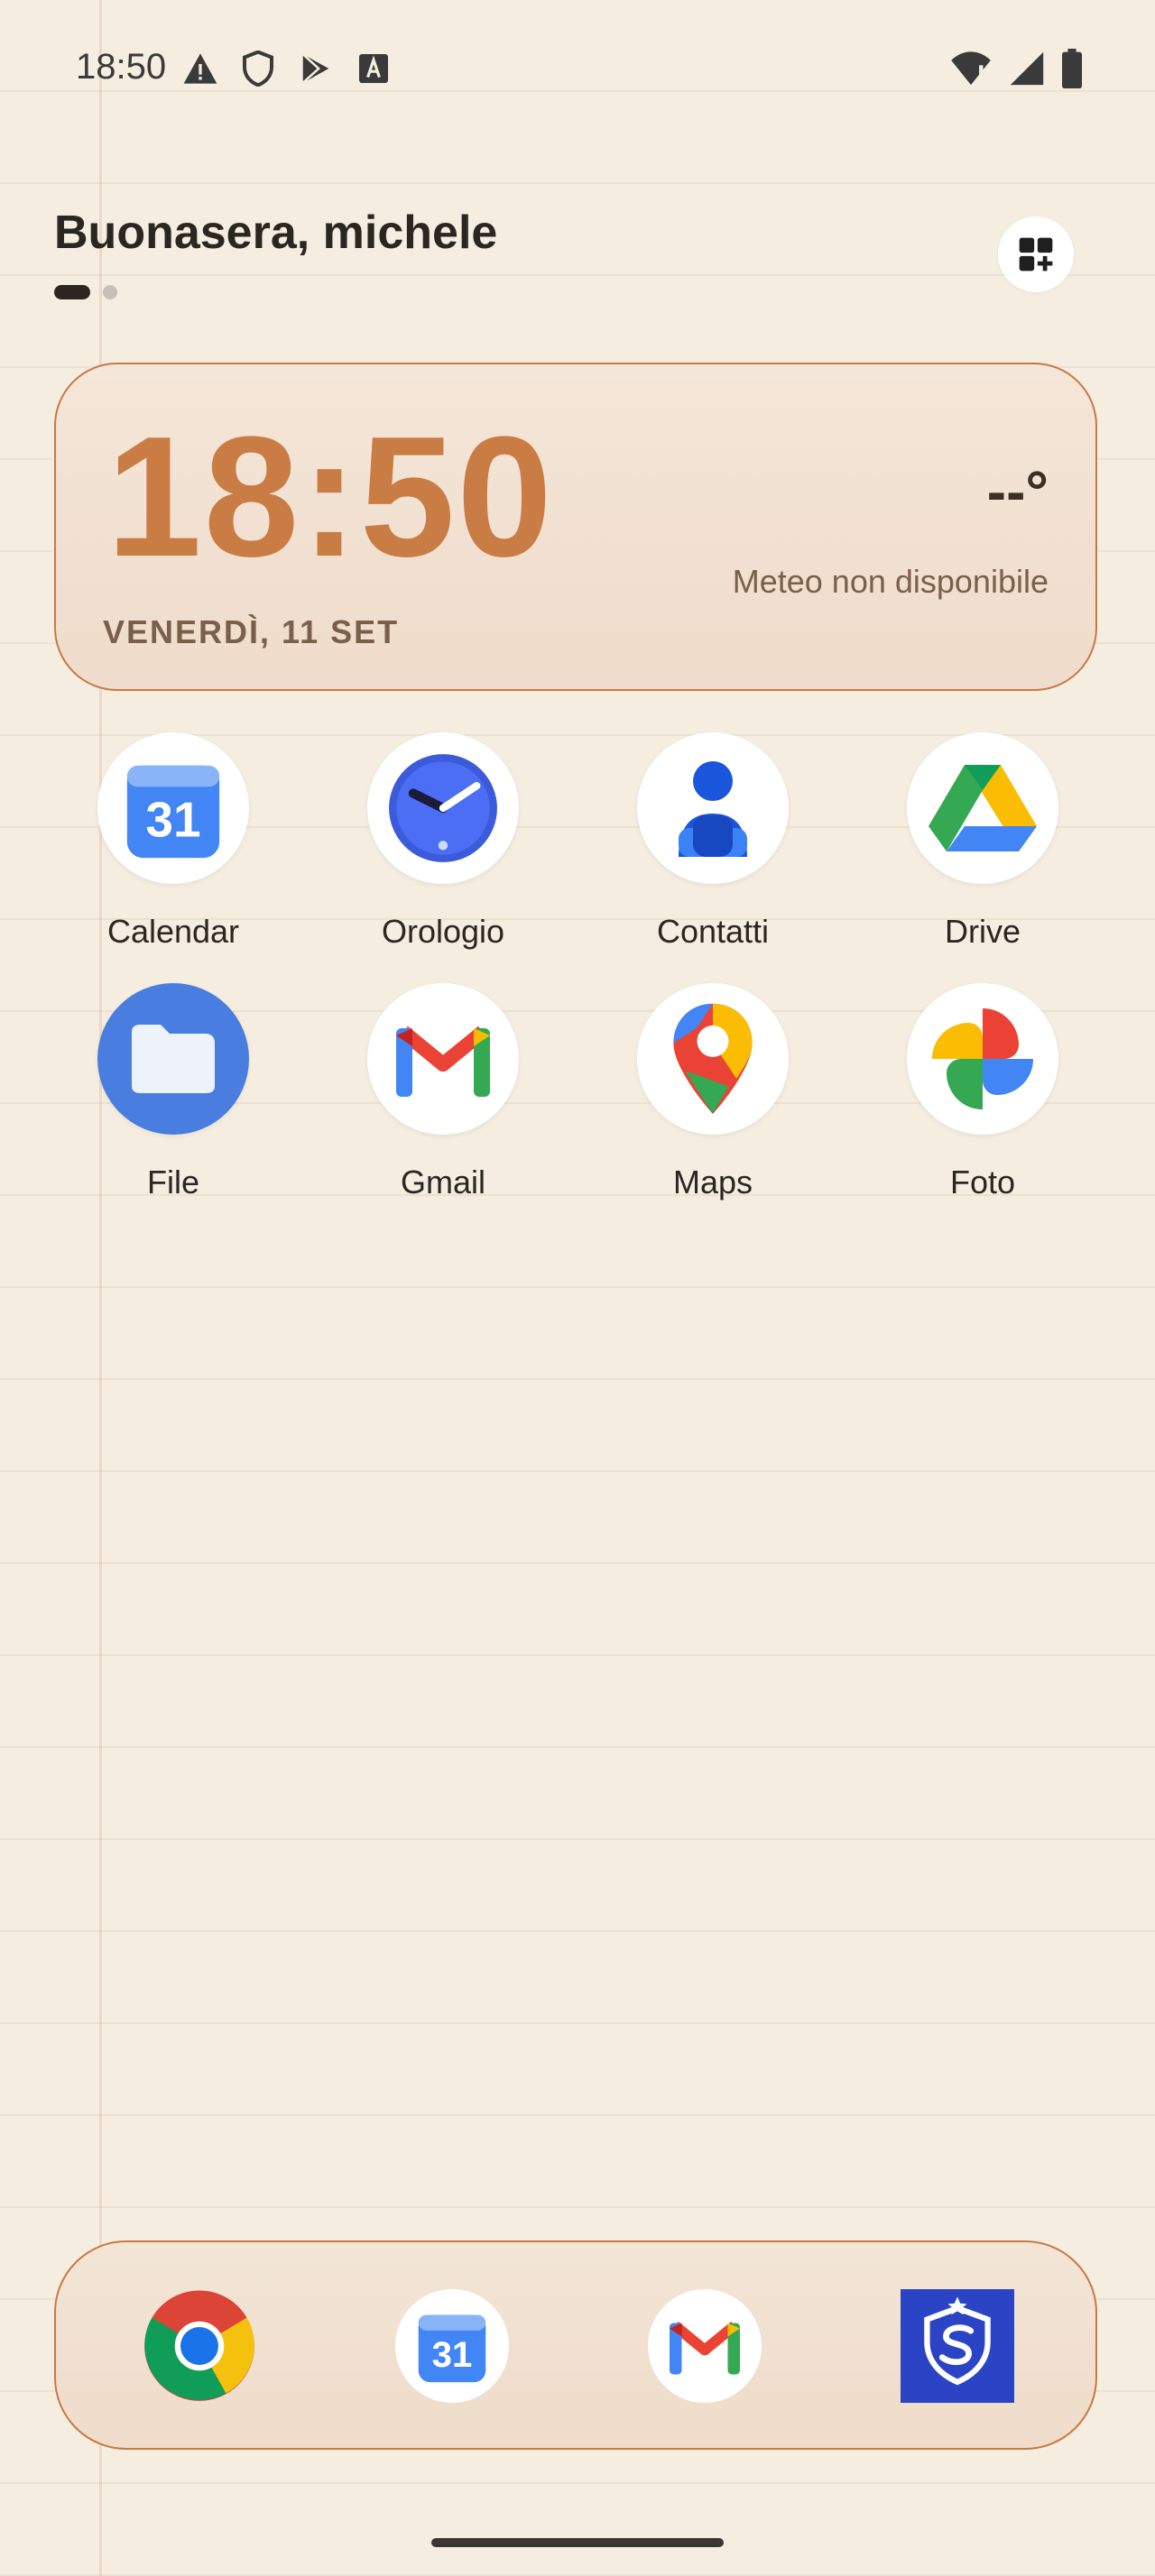 This screenshot has height=2576, width=1155. I want to click on app-clock: Orologio, so click(443, 841).